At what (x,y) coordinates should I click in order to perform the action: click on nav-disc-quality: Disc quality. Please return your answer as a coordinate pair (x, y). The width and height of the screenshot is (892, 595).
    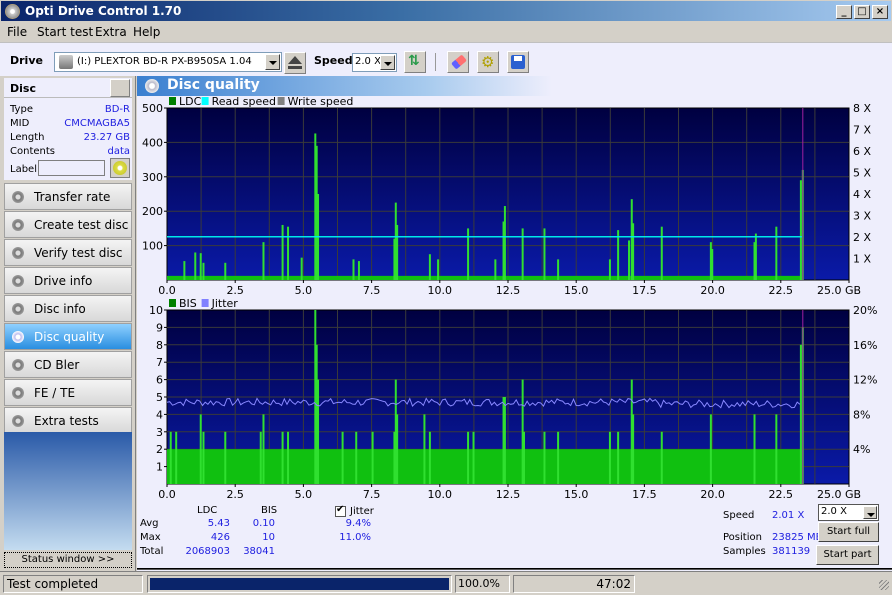
    Looking at the image, I should click on (68, 336).